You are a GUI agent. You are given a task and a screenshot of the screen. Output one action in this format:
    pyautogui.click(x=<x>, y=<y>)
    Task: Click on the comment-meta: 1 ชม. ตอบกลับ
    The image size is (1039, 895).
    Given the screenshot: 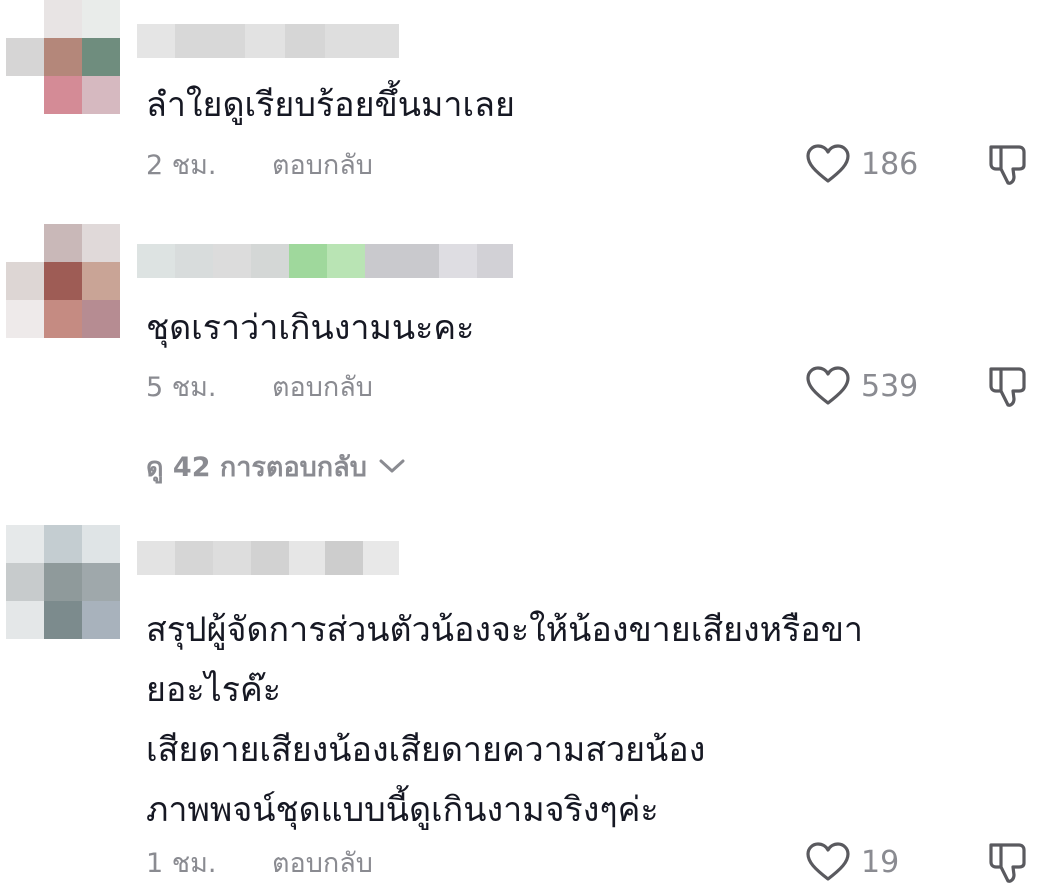 What is the action you would take?
    pyautogui.click(x=259, y=862)
    